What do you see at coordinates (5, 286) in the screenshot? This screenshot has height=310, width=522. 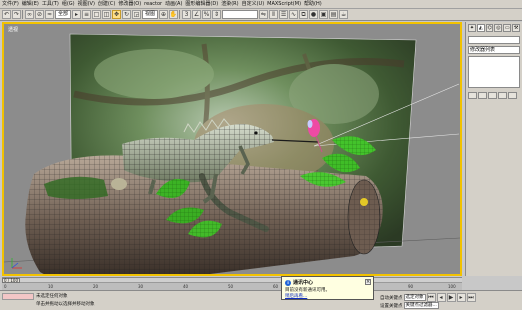 I see `track-tick: 0` at bounding box center [5, 286].